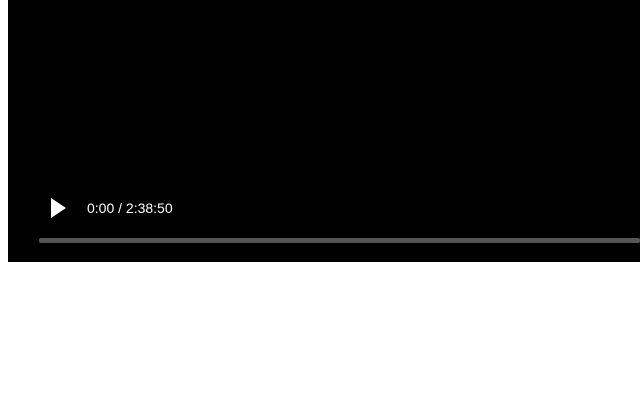  I want to click on progress-bar, so click(339, 240).